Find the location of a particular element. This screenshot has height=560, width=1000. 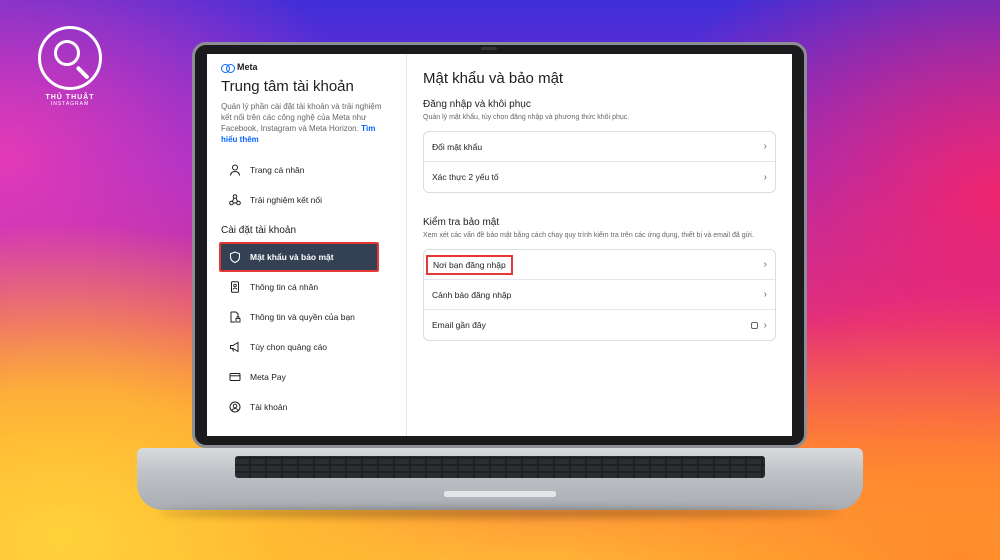

person-icon is located at coordinates (235, 170).